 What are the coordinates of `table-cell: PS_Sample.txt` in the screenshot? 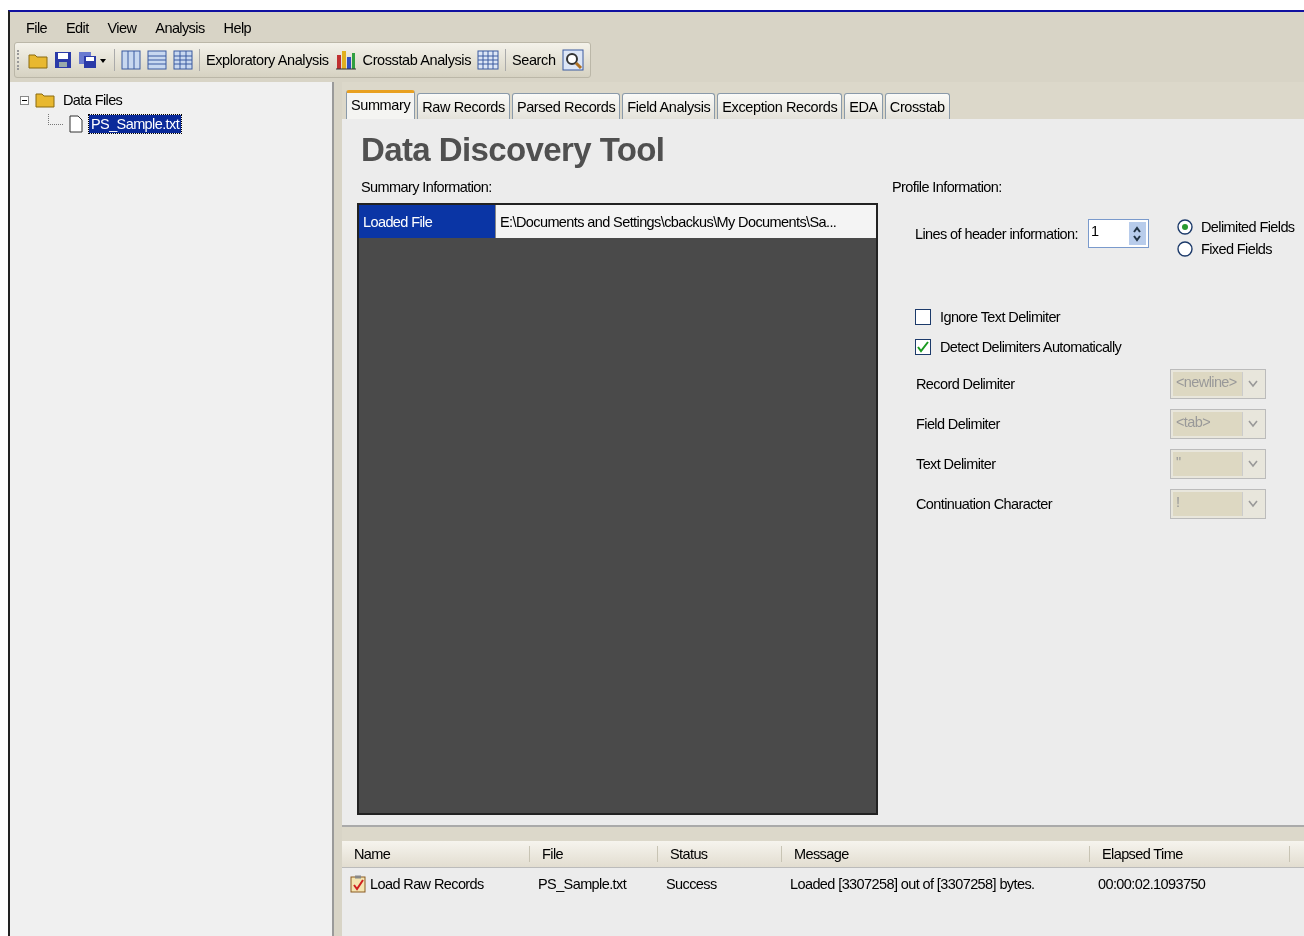 It's located at (582, 884).